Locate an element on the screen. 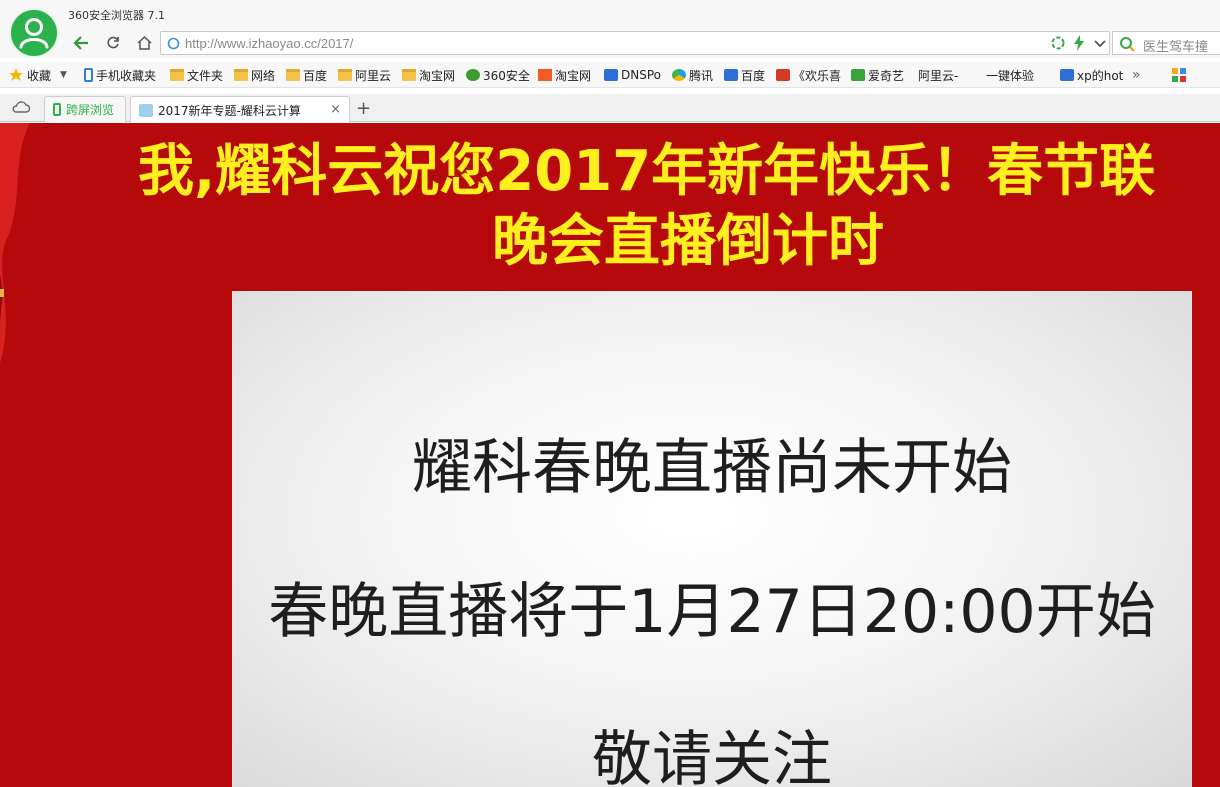  bookmark-favorites: 收藏 ▼ is located at coordinates (37, 75).